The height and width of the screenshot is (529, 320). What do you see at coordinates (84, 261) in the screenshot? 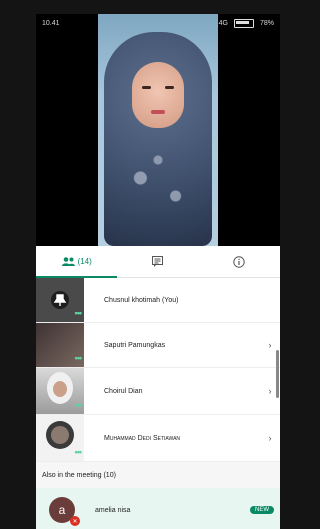
I see `people-count: (14)` at bounding box center [84, 261].